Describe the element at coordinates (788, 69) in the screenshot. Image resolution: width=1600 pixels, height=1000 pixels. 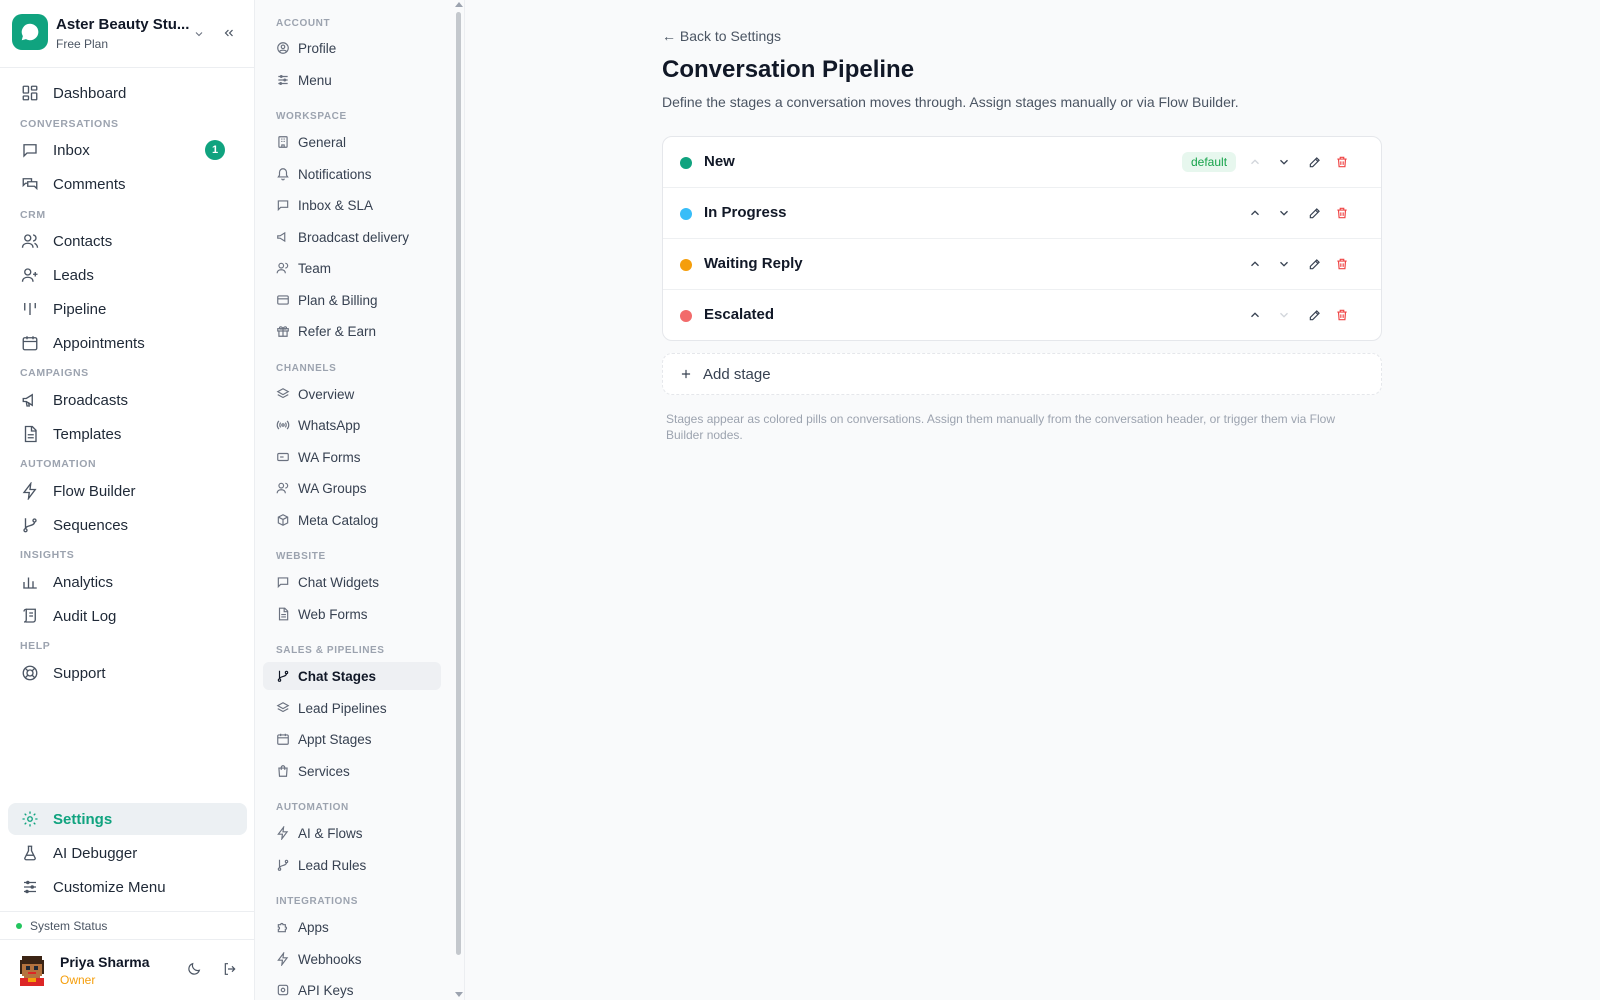
I see `page-title: Conversation Pipeline` at that location.